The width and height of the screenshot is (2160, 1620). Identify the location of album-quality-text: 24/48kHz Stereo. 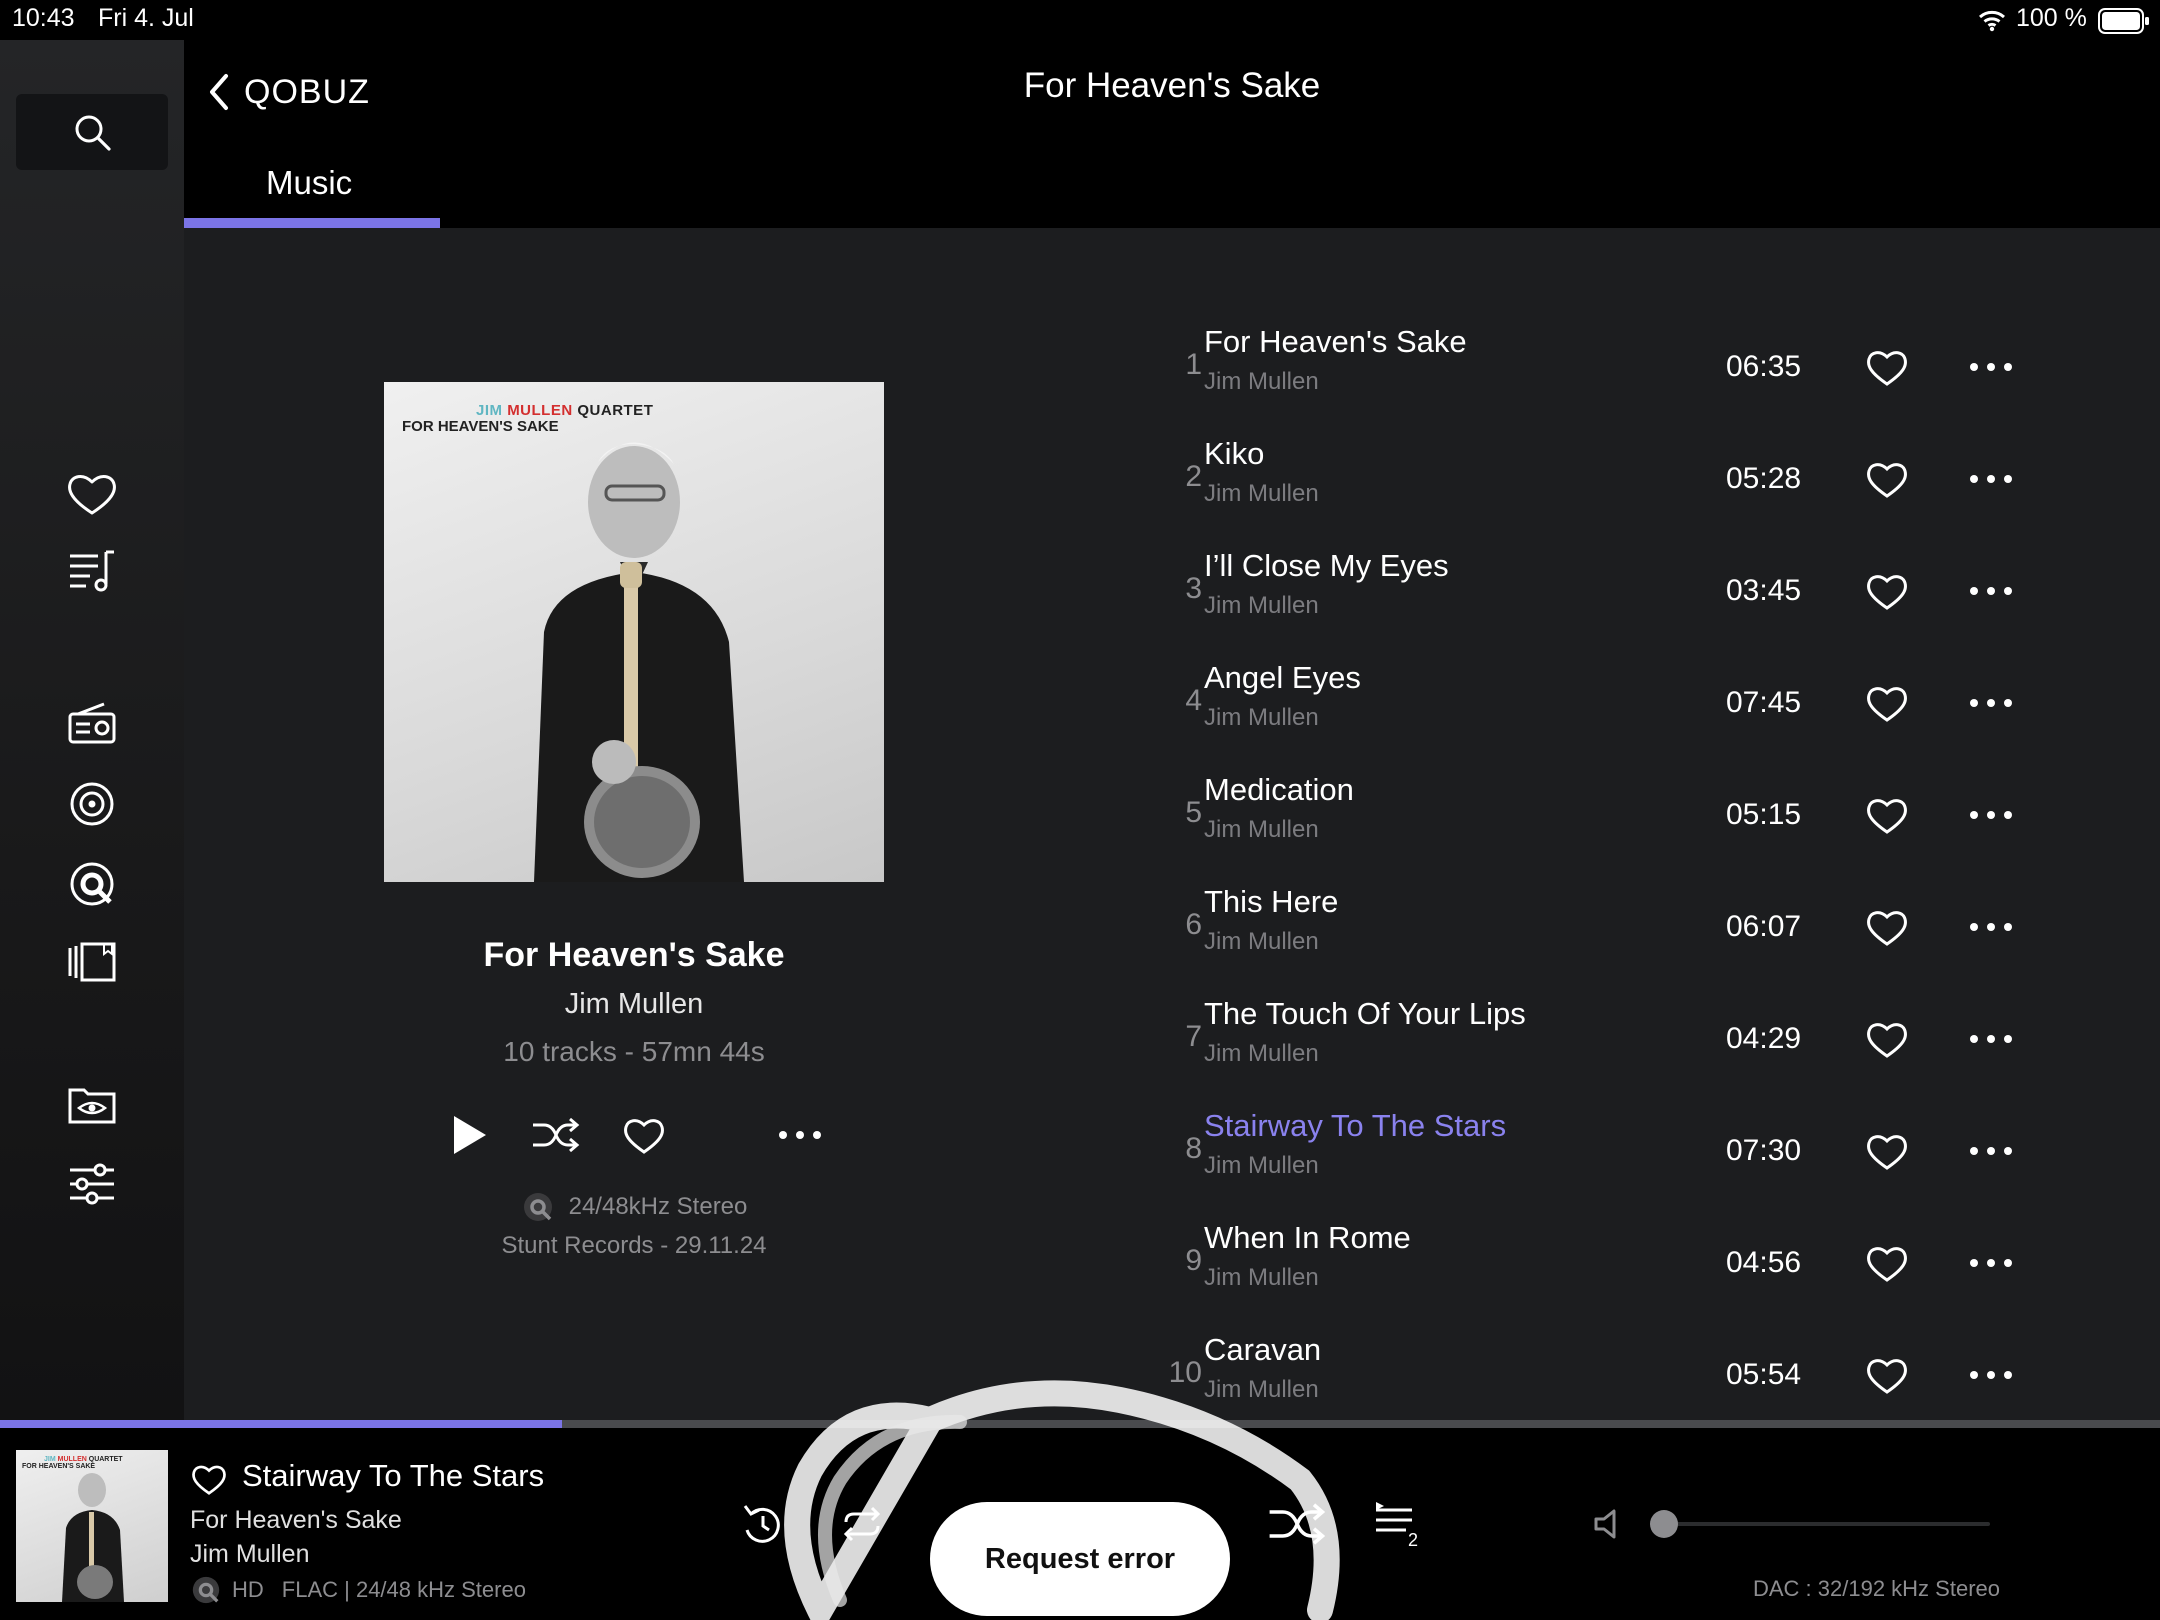
(658, 1206).